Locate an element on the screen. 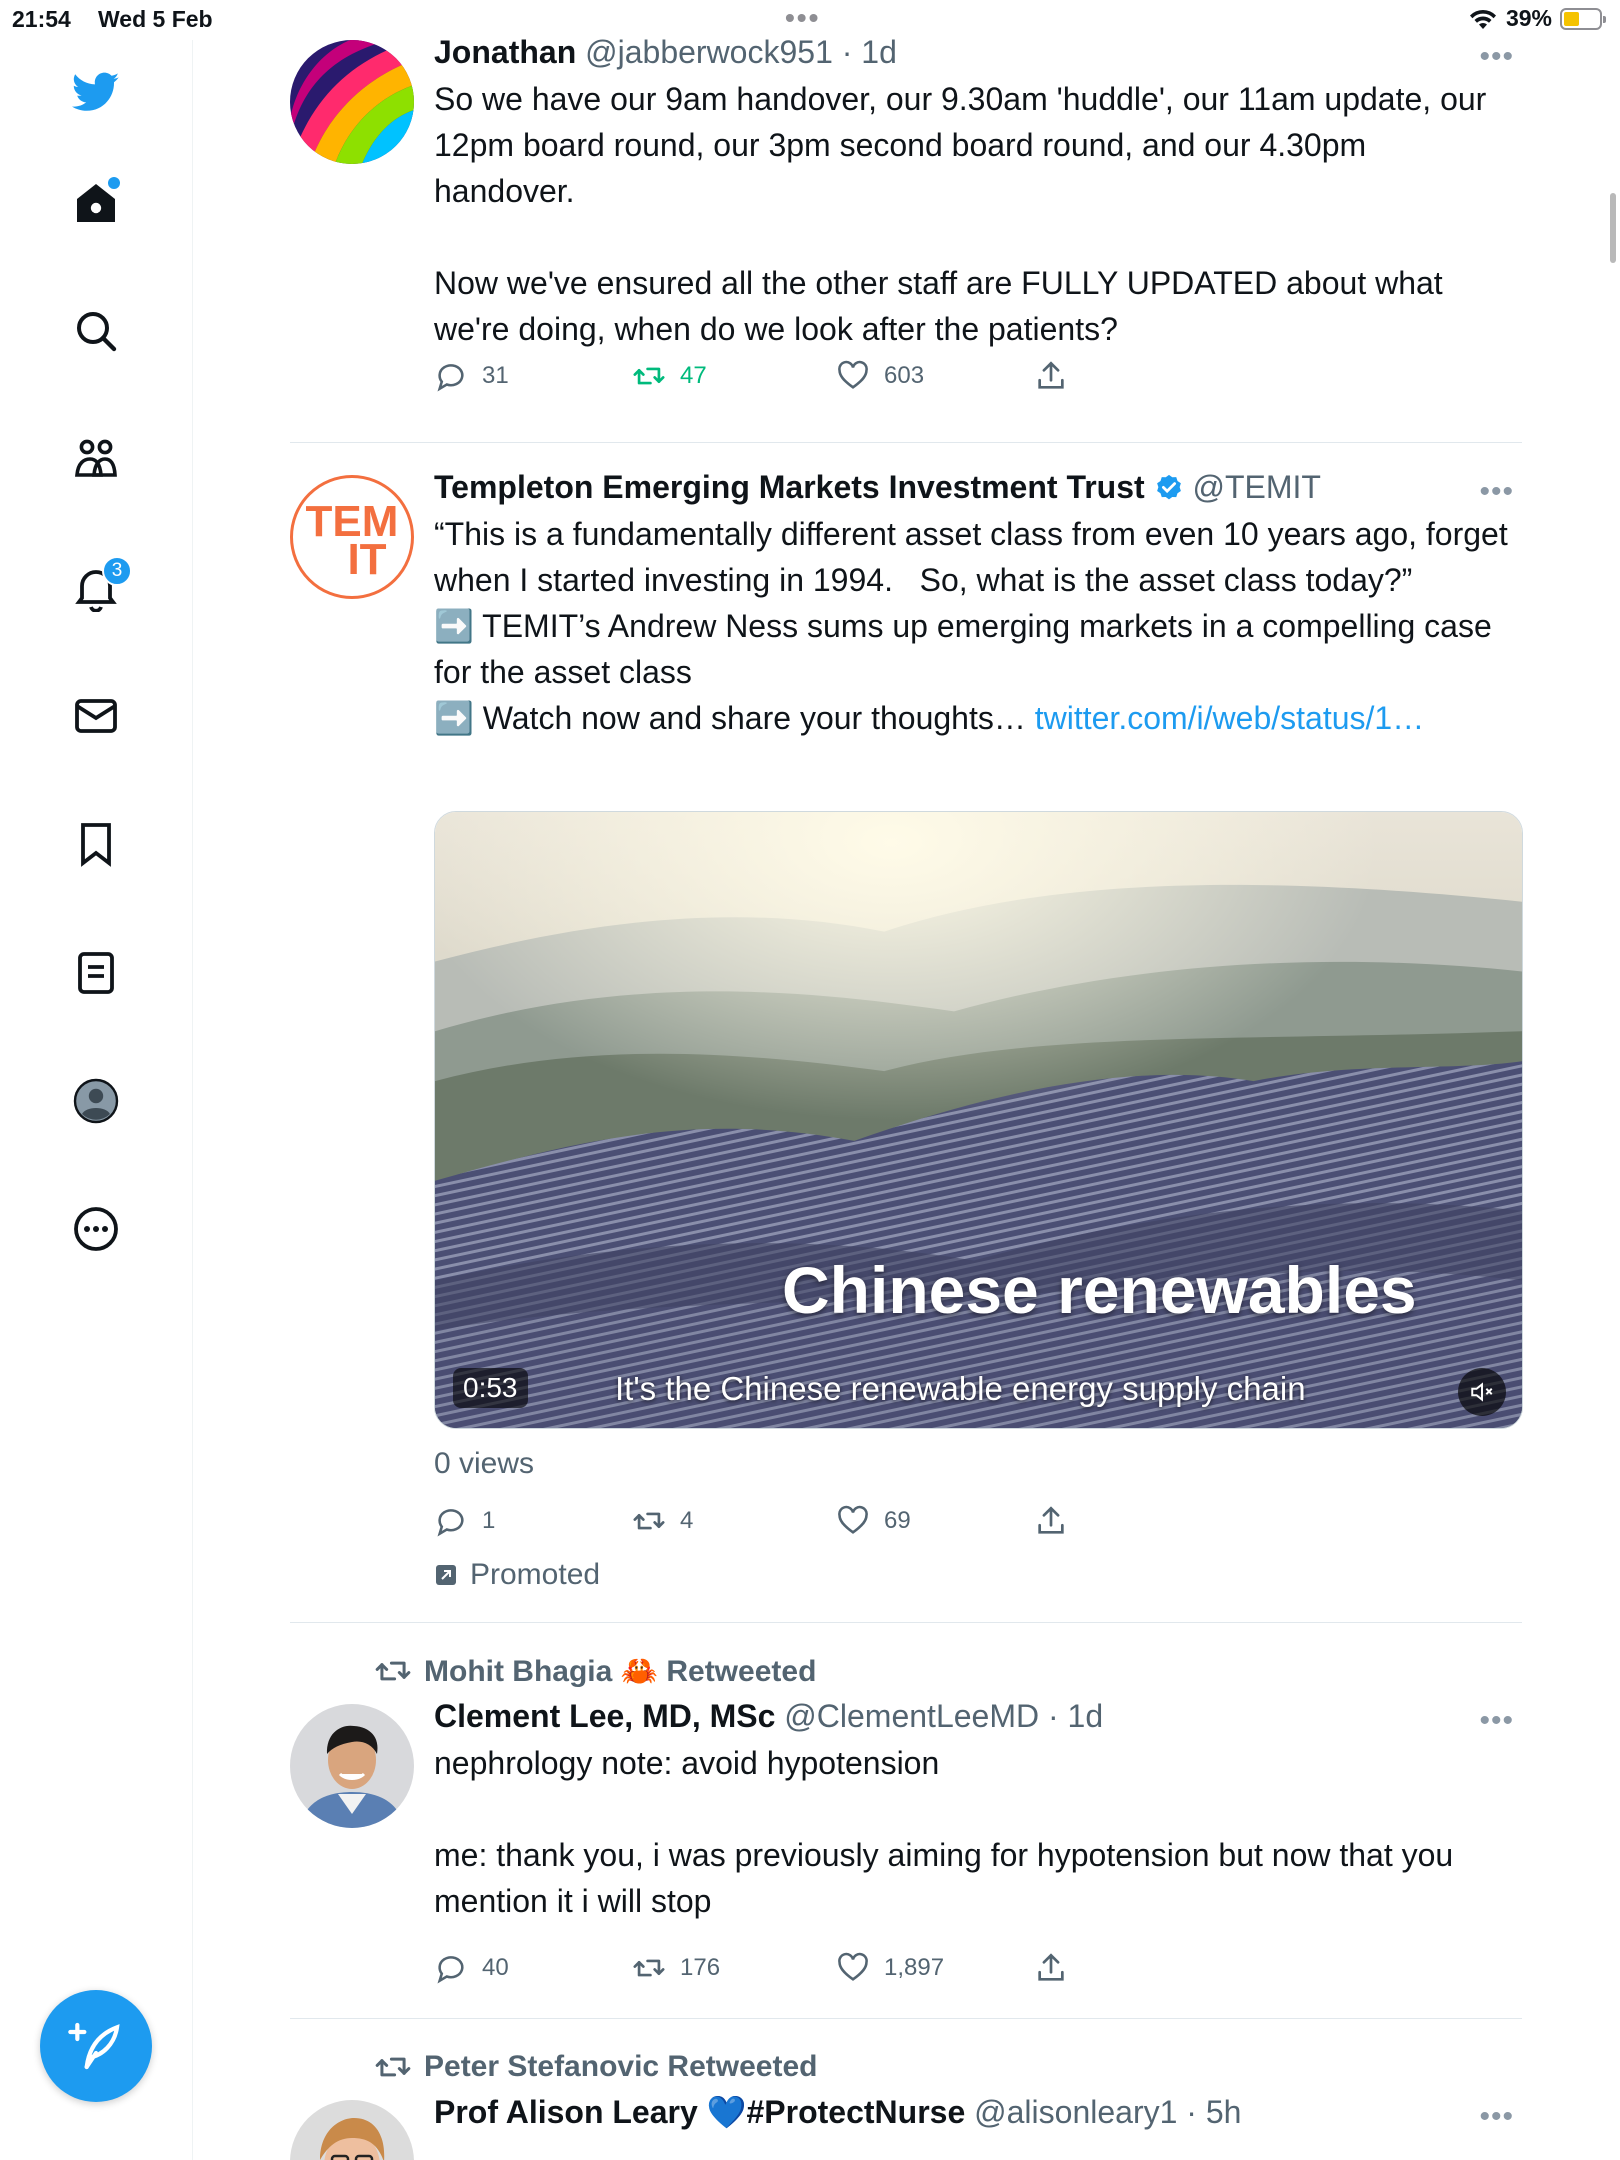 Image resolution: width=1620 pixels, height=2160 pixels. retweet-button: 47 is located at coordinates (669, 376).